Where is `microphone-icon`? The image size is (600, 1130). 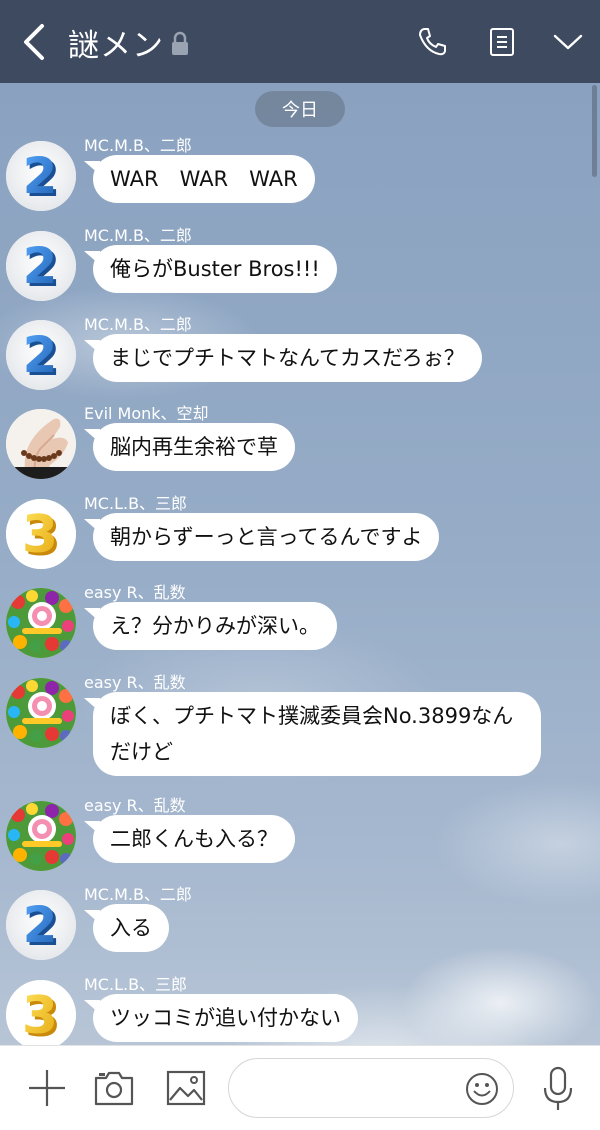 microphone-icon is located at coordinates (558, 1089).